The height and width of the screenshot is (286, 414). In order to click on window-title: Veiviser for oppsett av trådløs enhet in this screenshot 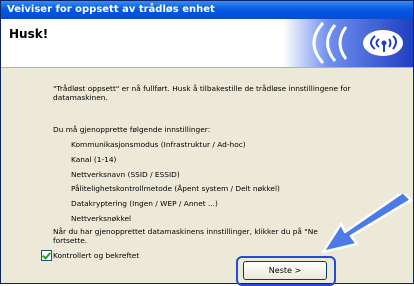, I will do `click(111, 9)`.